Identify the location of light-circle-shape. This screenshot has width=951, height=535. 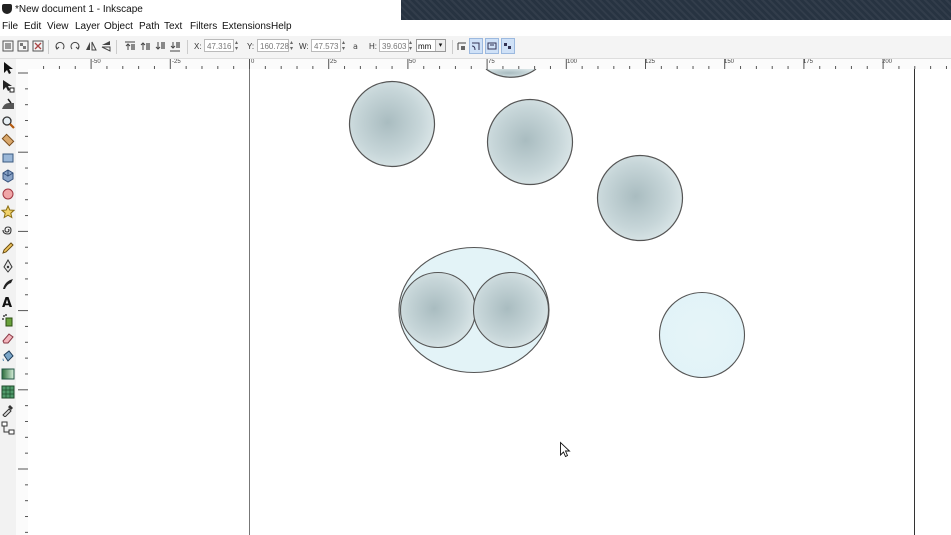
(702, 335).